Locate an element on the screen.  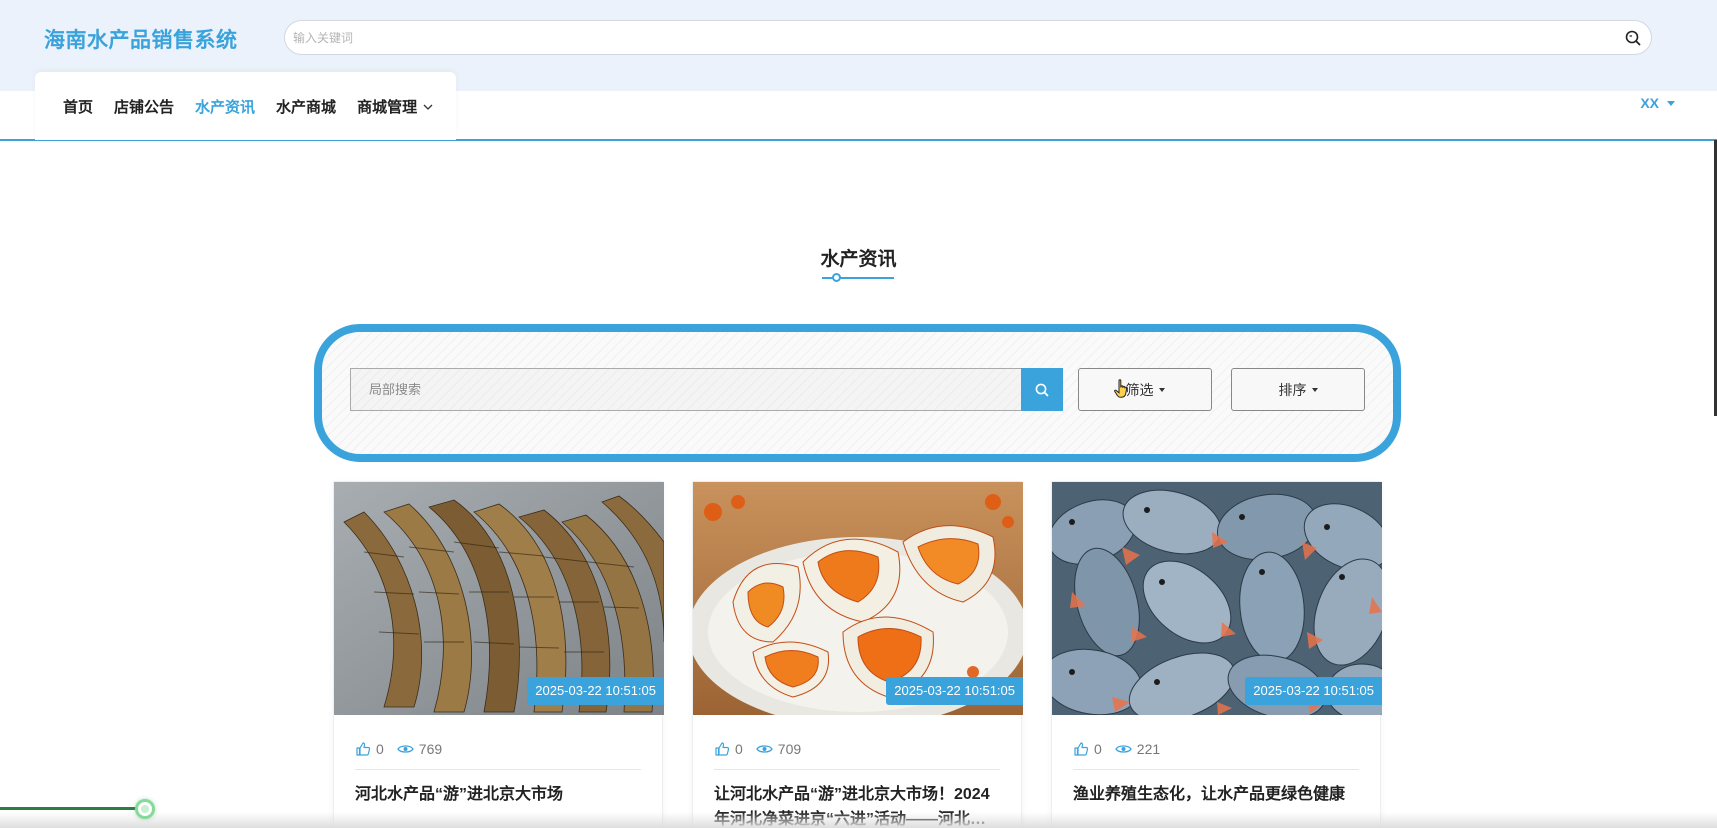
view-count-value: 221 is located at coordinates (1148, 749).